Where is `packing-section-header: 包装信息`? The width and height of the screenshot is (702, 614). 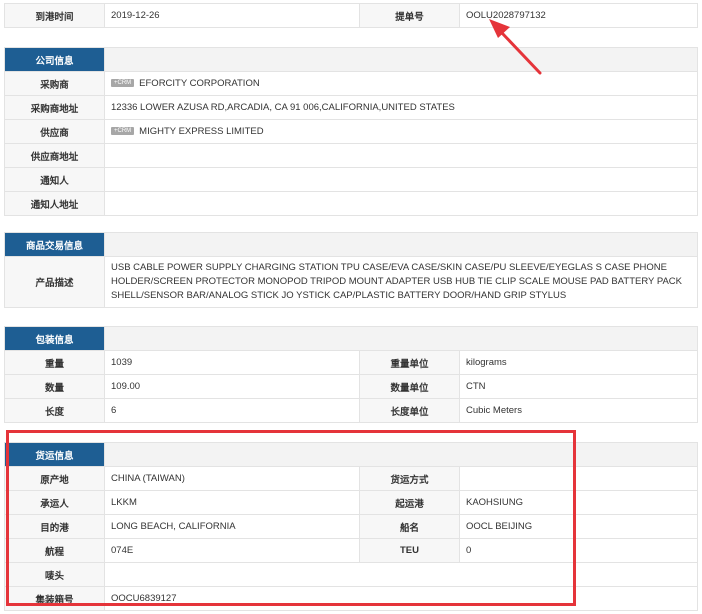 packing-section-header: 包装信息 is located at coordinates (351, 338).